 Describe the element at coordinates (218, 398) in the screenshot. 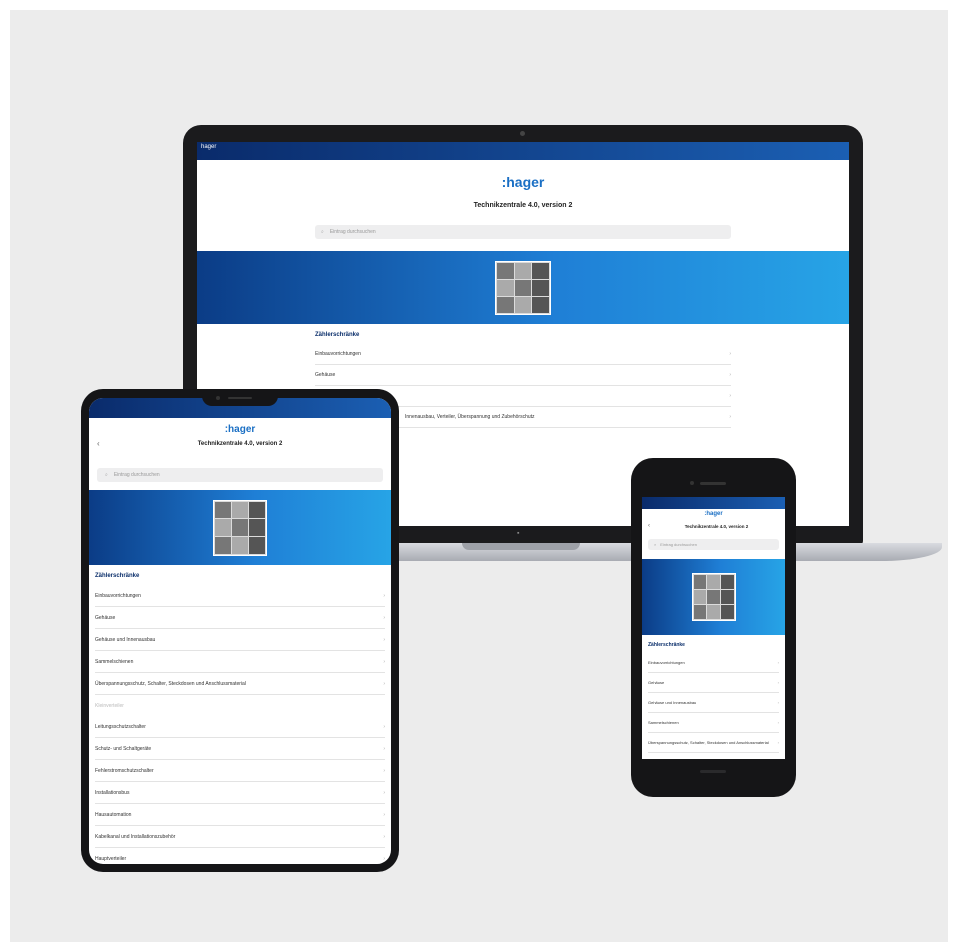

I see `tablet-camera-icon` at that location.